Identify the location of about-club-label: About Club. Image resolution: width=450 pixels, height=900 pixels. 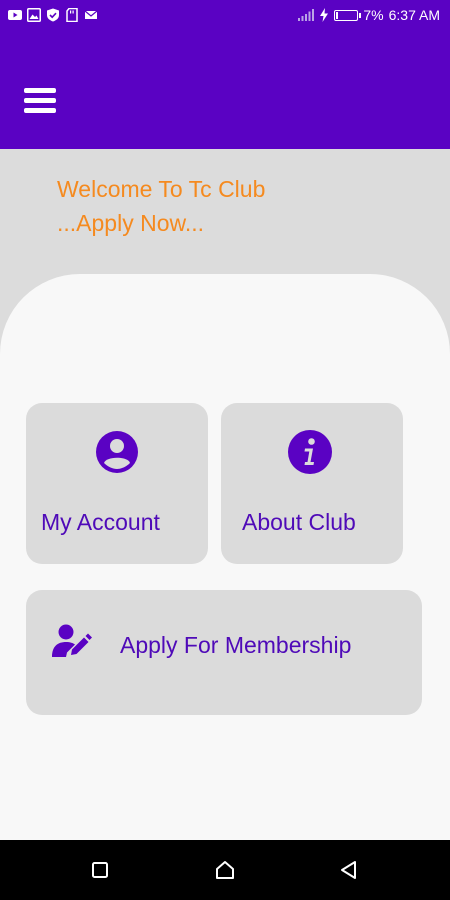
(299, 522).